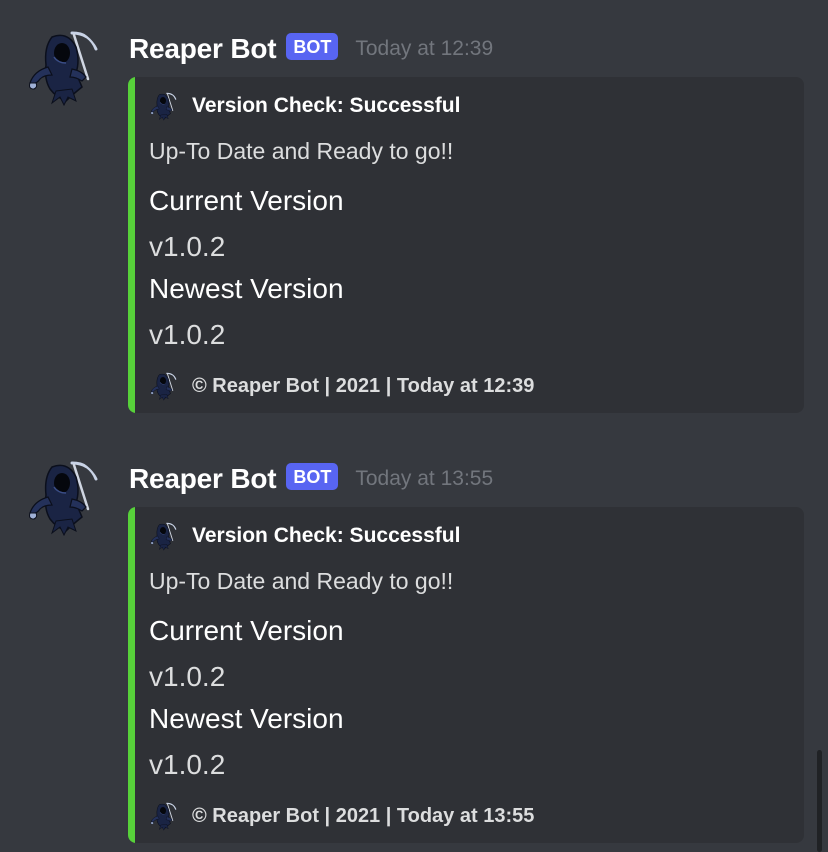 The height and width of the screenshot is (852, 828). What do you see at coordinates (424, 479) in the screenshot?
I see `timestamp: Today at 13:55` at bounding box center [424, 479].